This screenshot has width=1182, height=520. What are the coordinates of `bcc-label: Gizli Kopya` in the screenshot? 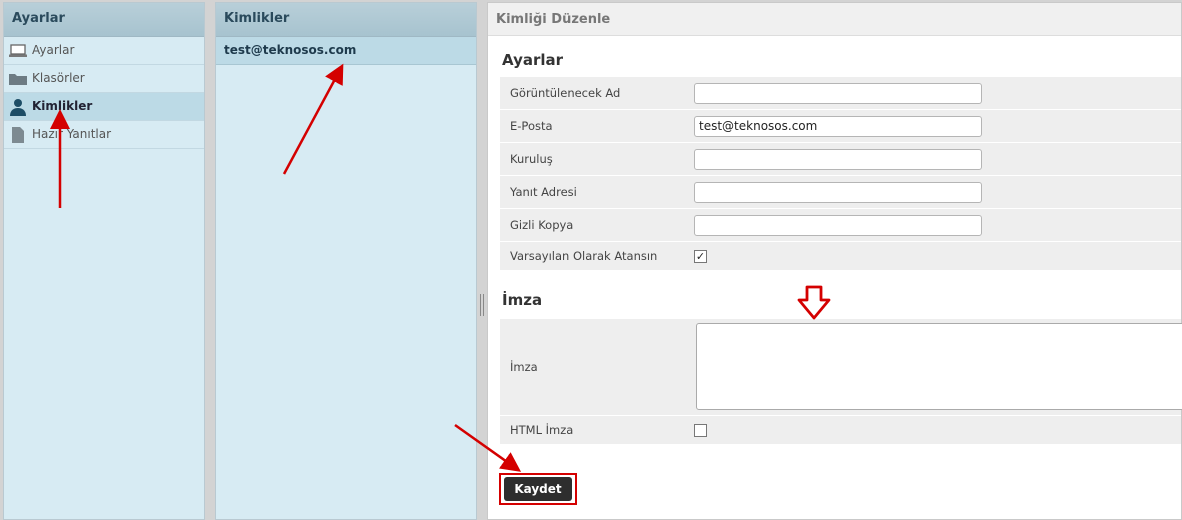 It's located at (542, 225).